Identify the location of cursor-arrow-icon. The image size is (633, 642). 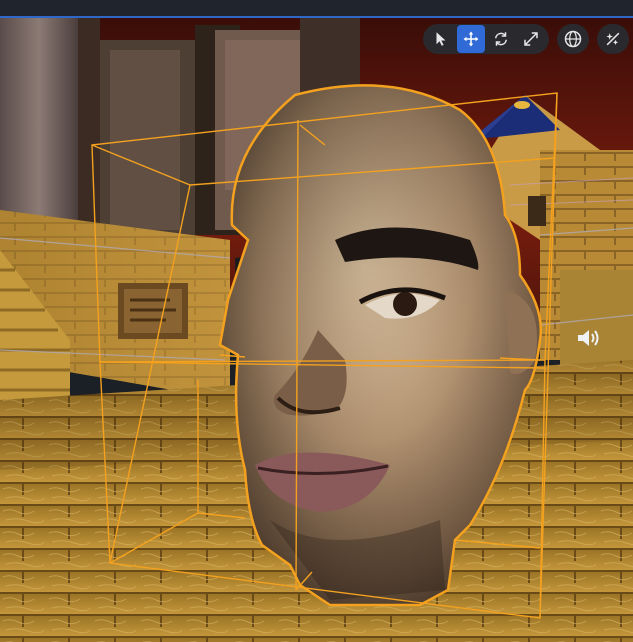
(441, 39).